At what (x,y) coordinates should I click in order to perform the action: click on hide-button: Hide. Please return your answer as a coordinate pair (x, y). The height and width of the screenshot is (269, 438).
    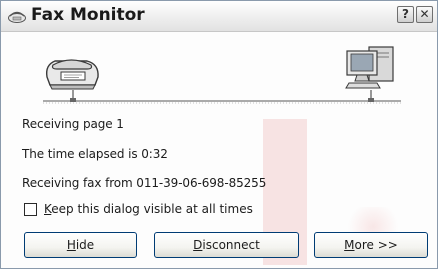
    Looking at the image, I should click on (80, 245).